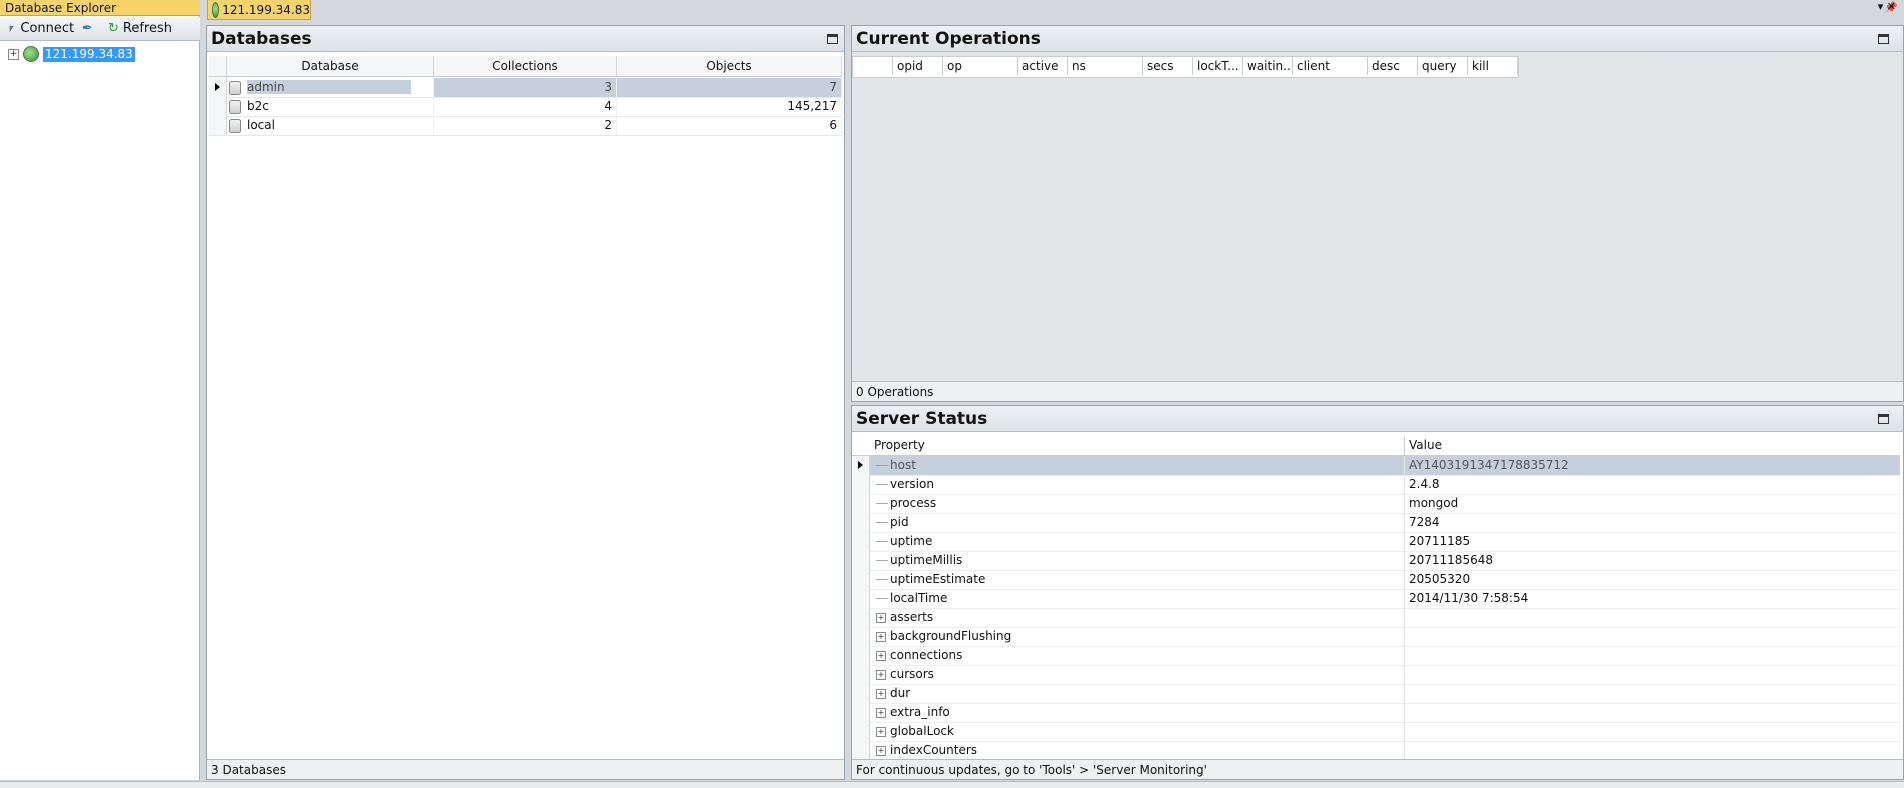 This screenshot has width=1904, height=788. What do you see at coordinates (1137, 465) in the screenshot?
I see `property-cell: ── host` at bounding box center [1137, 465].